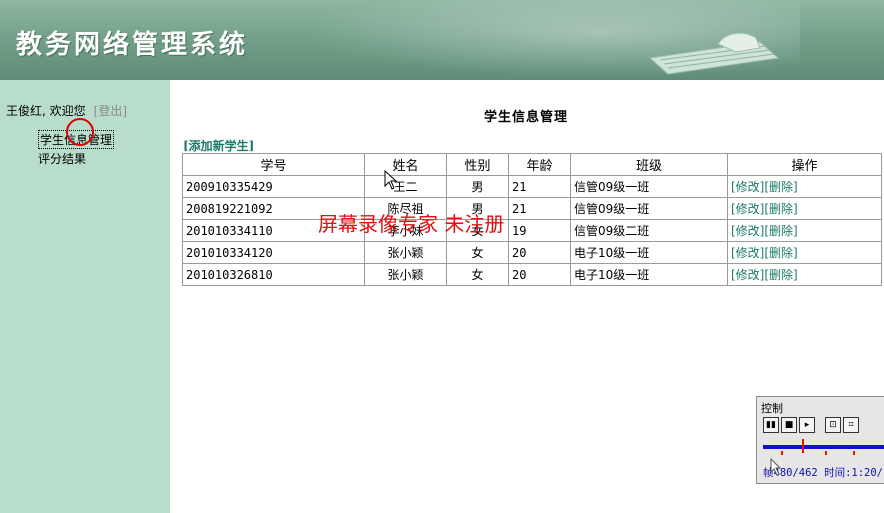  I want to click on control-title: 控制, so click(772, 408).